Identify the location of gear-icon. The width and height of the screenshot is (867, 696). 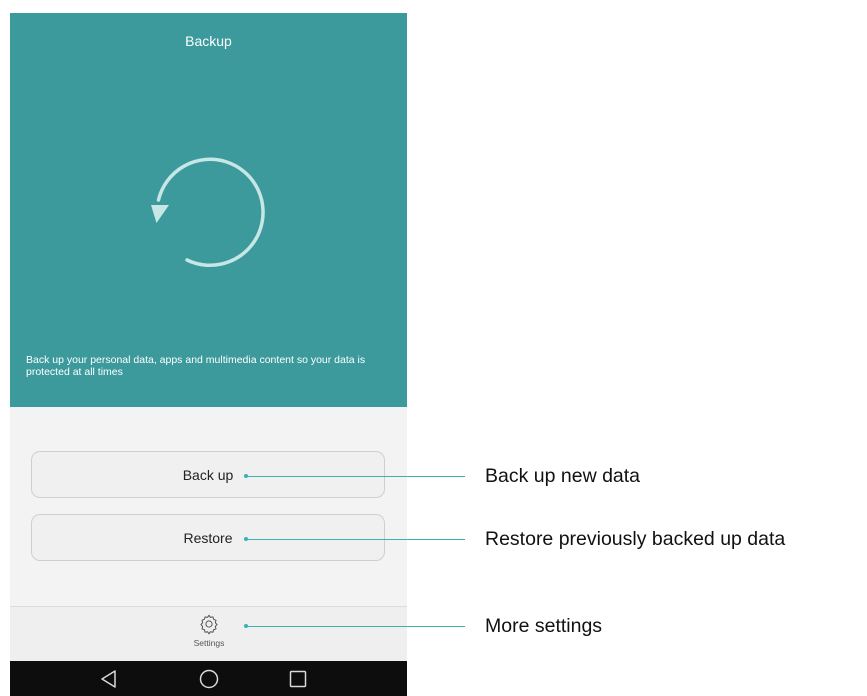
(209, 624).